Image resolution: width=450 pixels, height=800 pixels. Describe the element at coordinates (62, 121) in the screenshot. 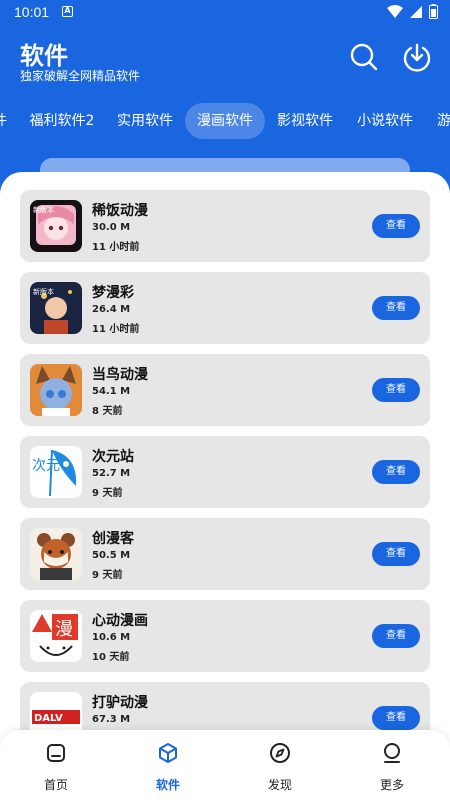

I see `tab-welfare2: 福利软件2` at that location.